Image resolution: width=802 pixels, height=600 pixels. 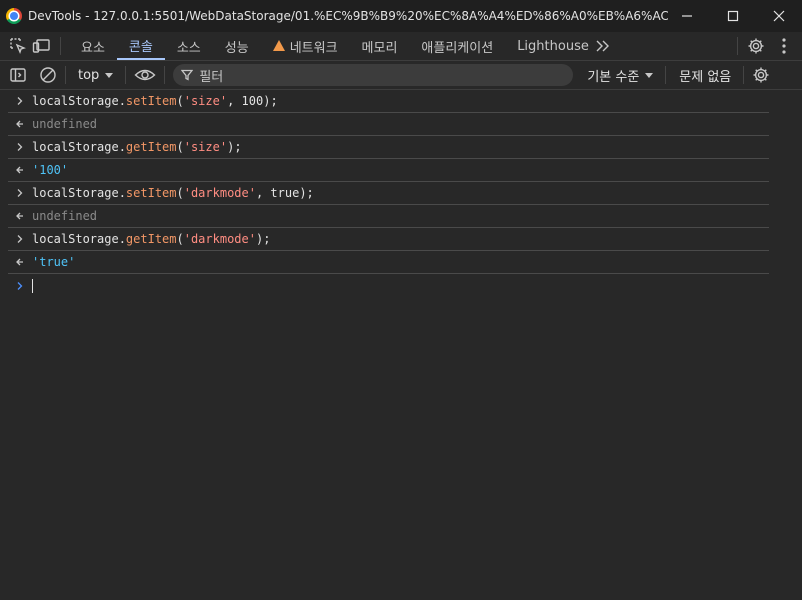 I want to click on console-output-line: undefined, so click(x=388, y=216).